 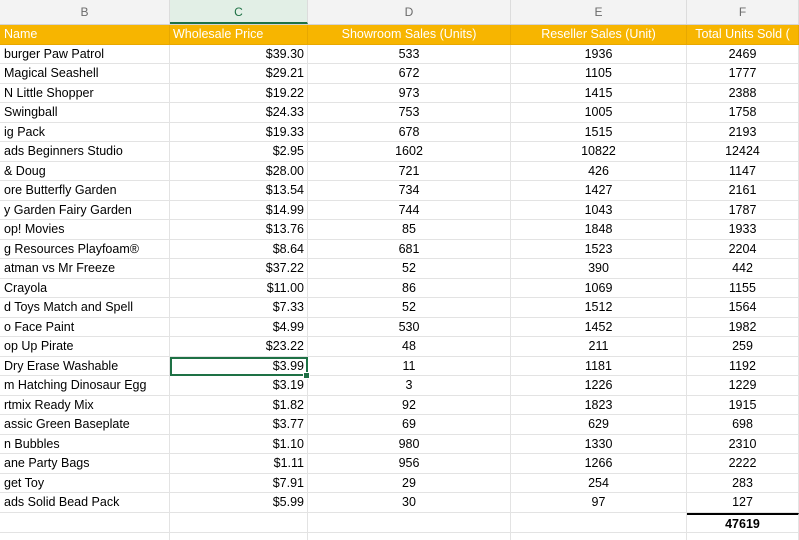 What do you see at coordinates (85, 230) in the screenshot?
I see `cell-name: op! Movies` at bounding box center [85, 230].